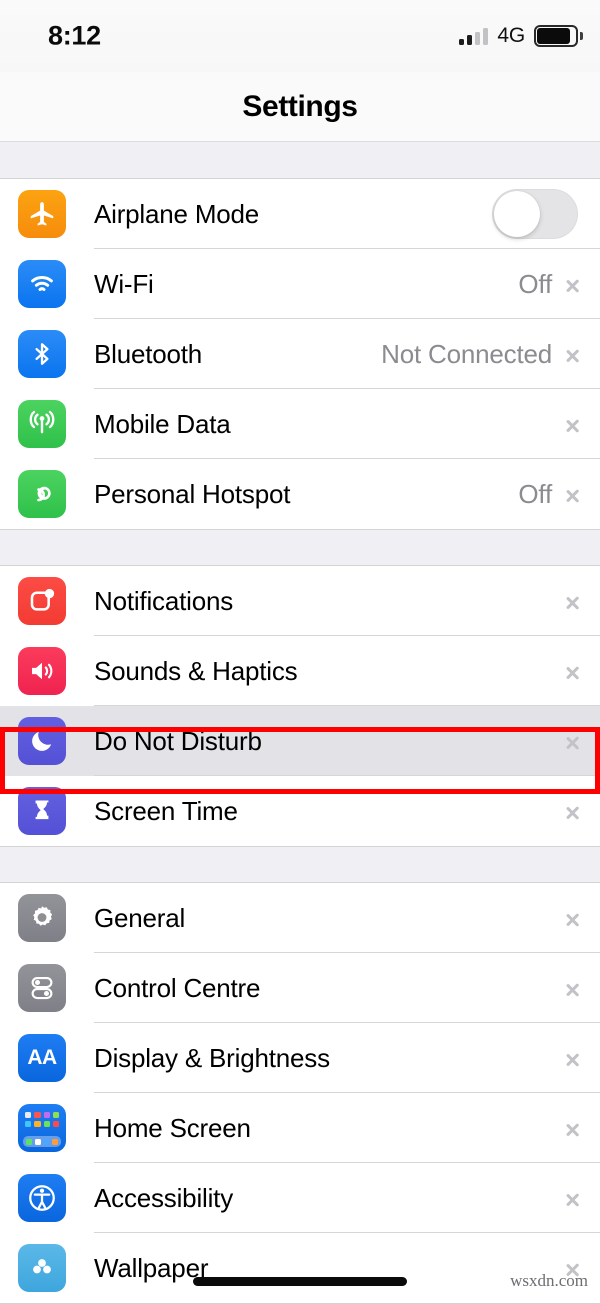 The image size is (600, 1304). I want to click on airplane-mode-toggle, so click(535, 214).